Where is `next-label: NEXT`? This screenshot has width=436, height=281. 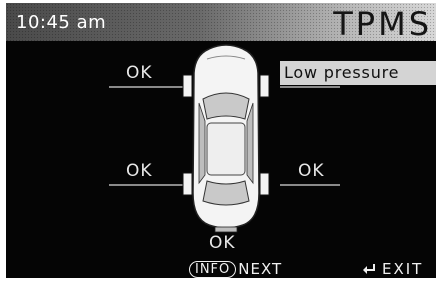
next-label: NEXT is located at coordinates (260, 269).